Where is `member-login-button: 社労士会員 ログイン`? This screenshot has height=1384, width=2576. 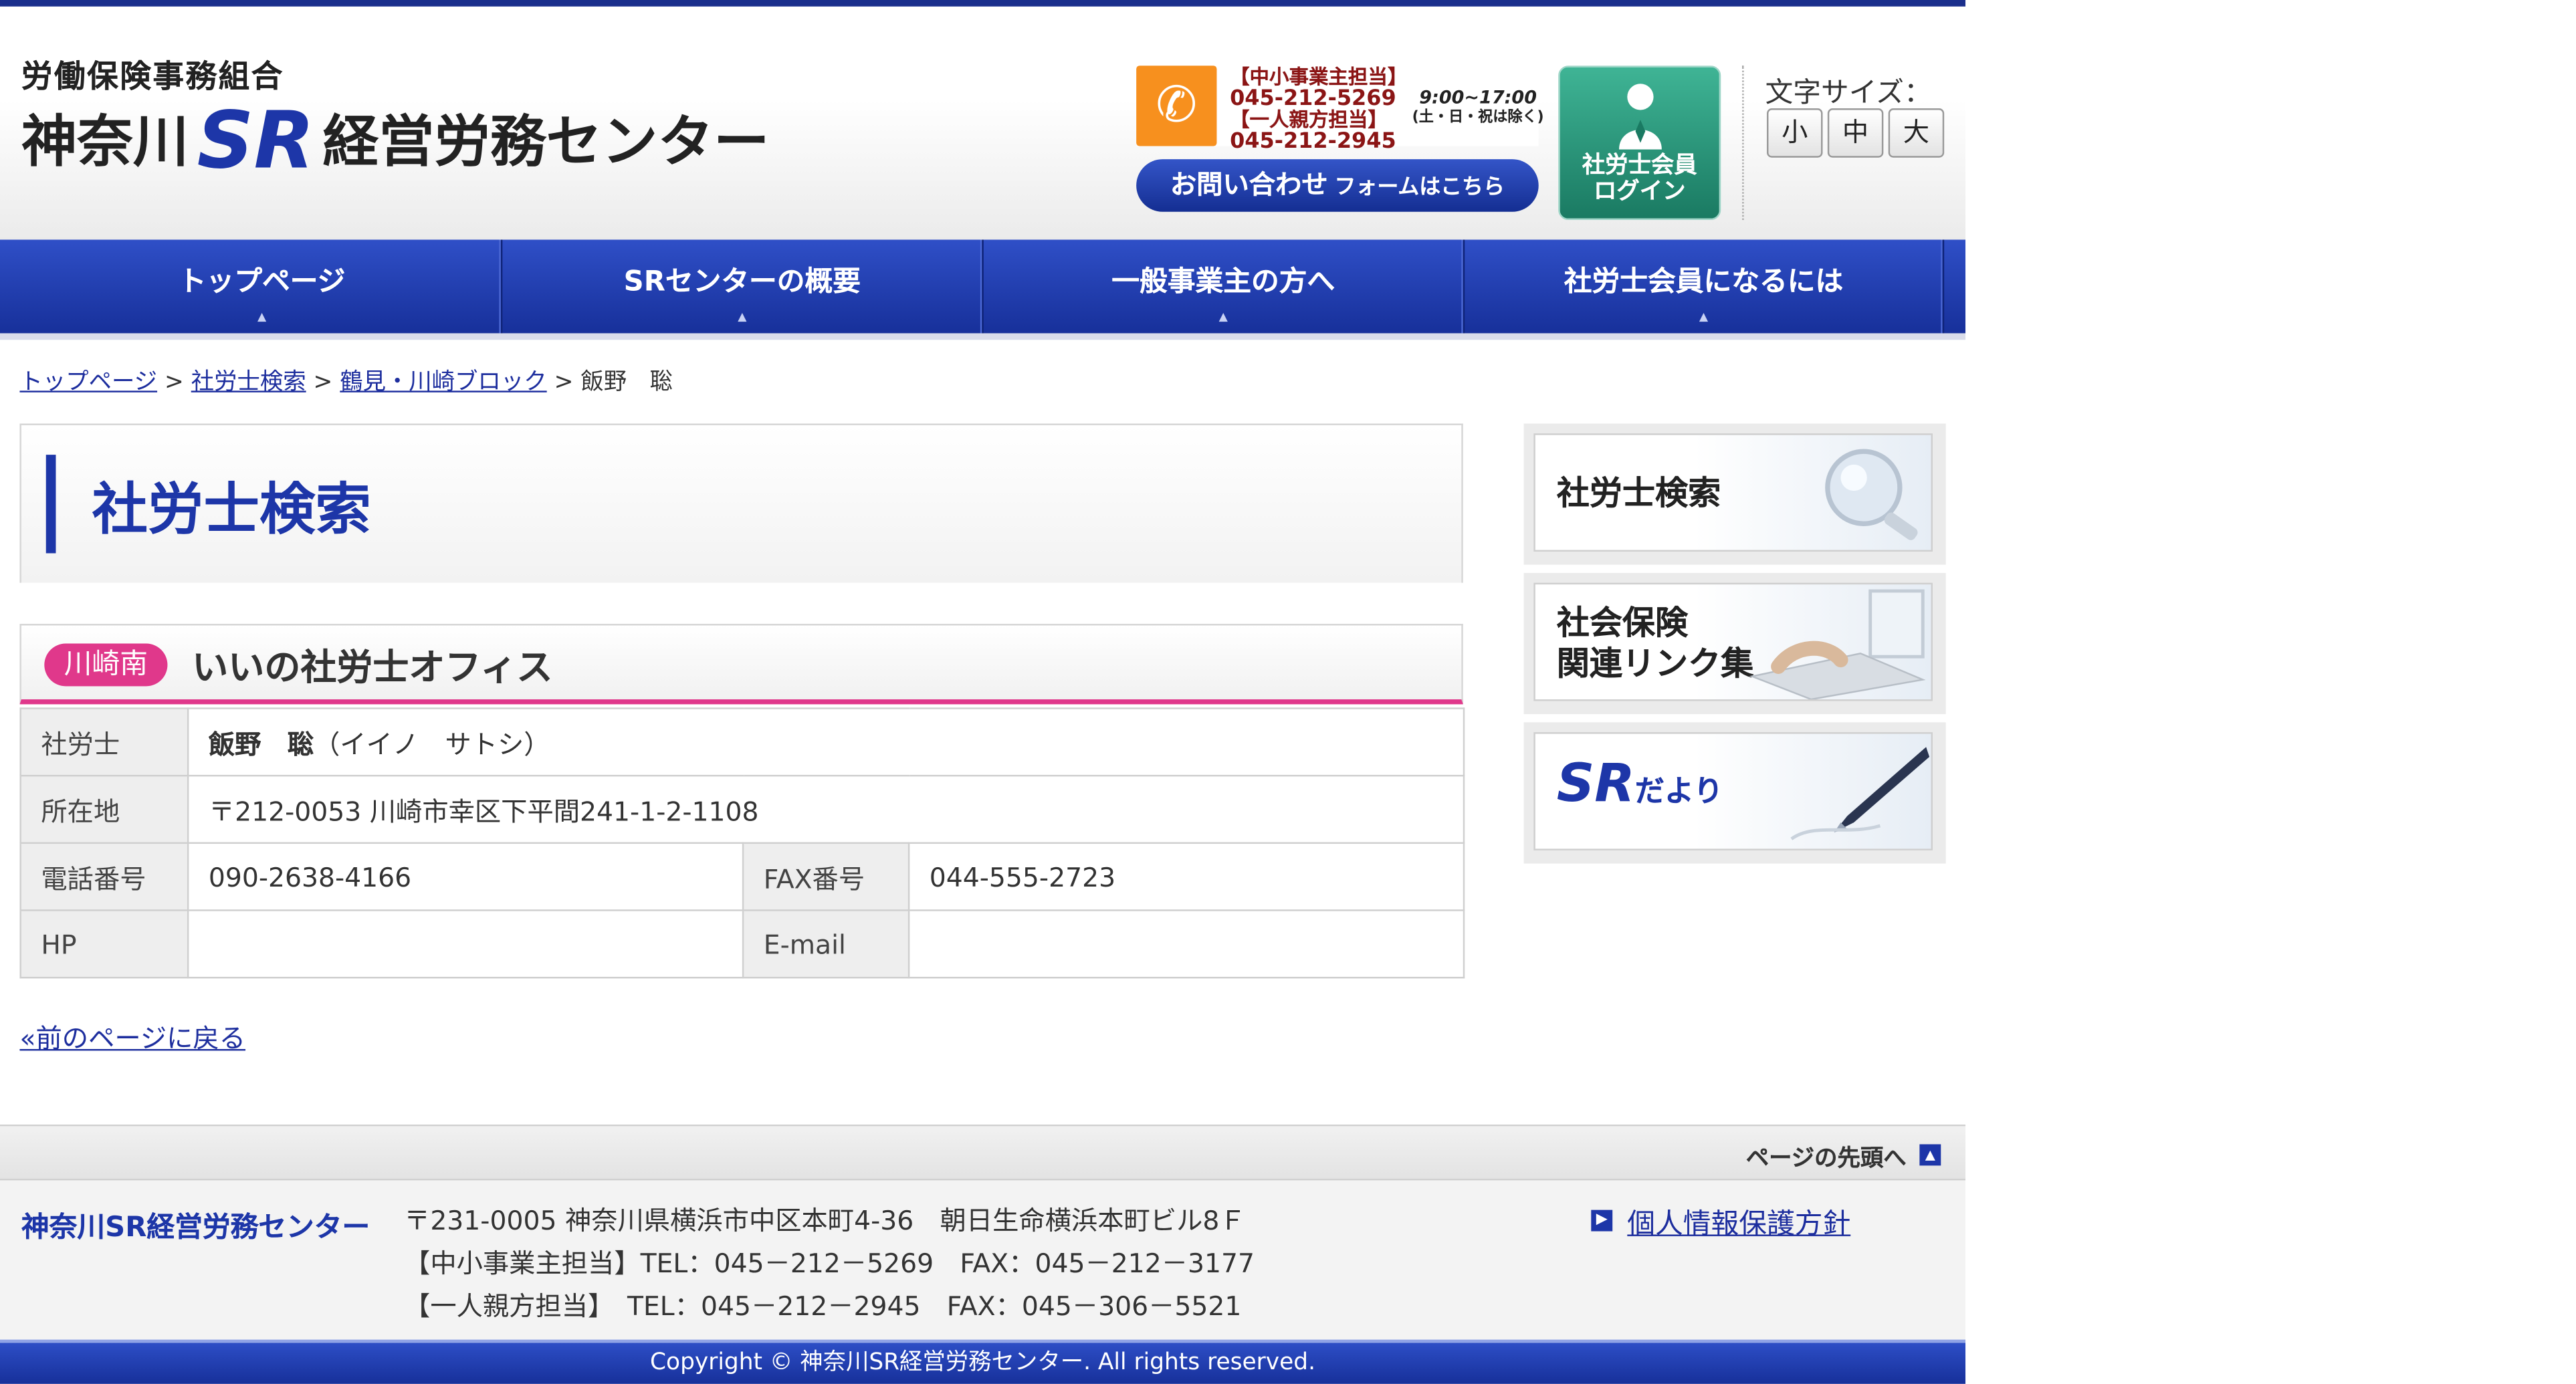 member-login-button: 社労士会員 ログイン is located at coordinates (1639, 143).